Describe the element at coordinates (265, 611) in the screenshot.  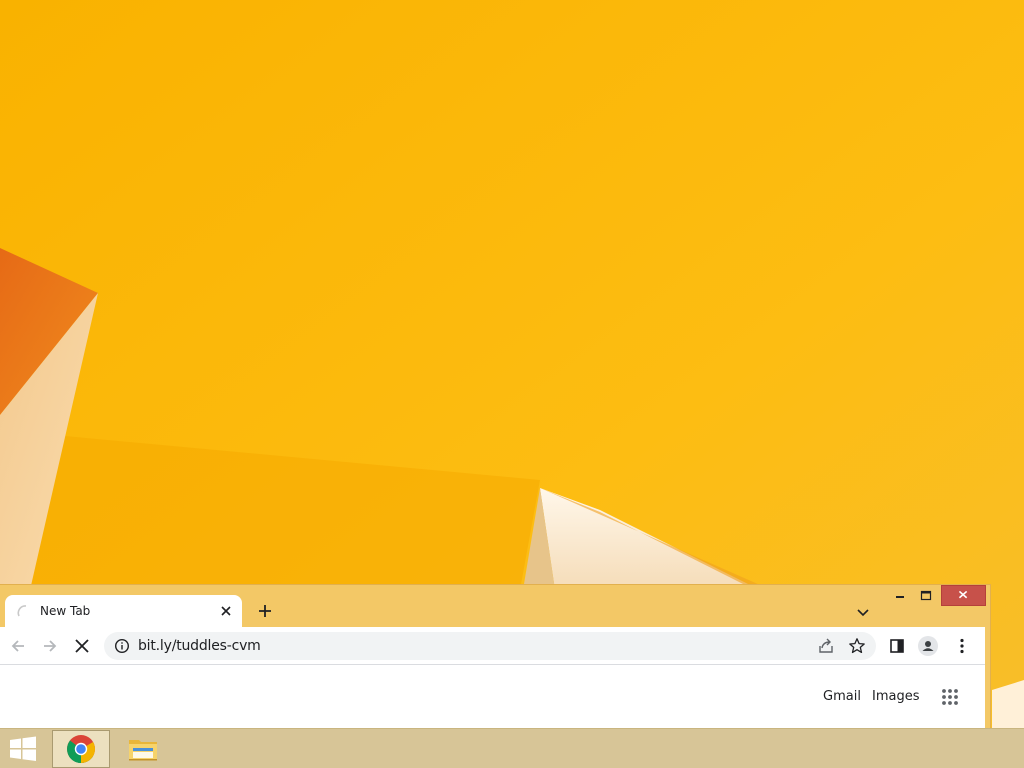
I see `plus-icon` at that location.